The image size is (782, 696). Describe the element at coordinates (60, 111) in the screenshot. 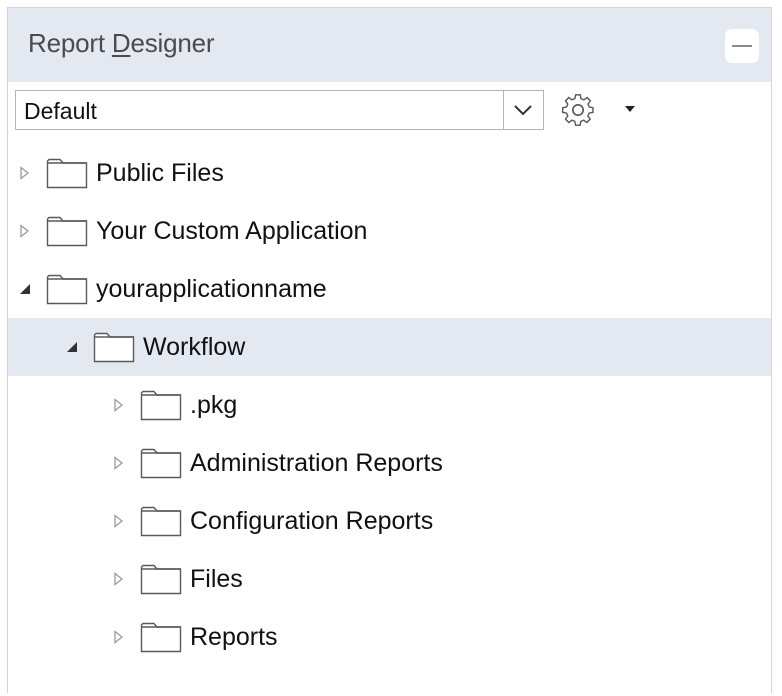

I see `view-select-value: Default` at that location.